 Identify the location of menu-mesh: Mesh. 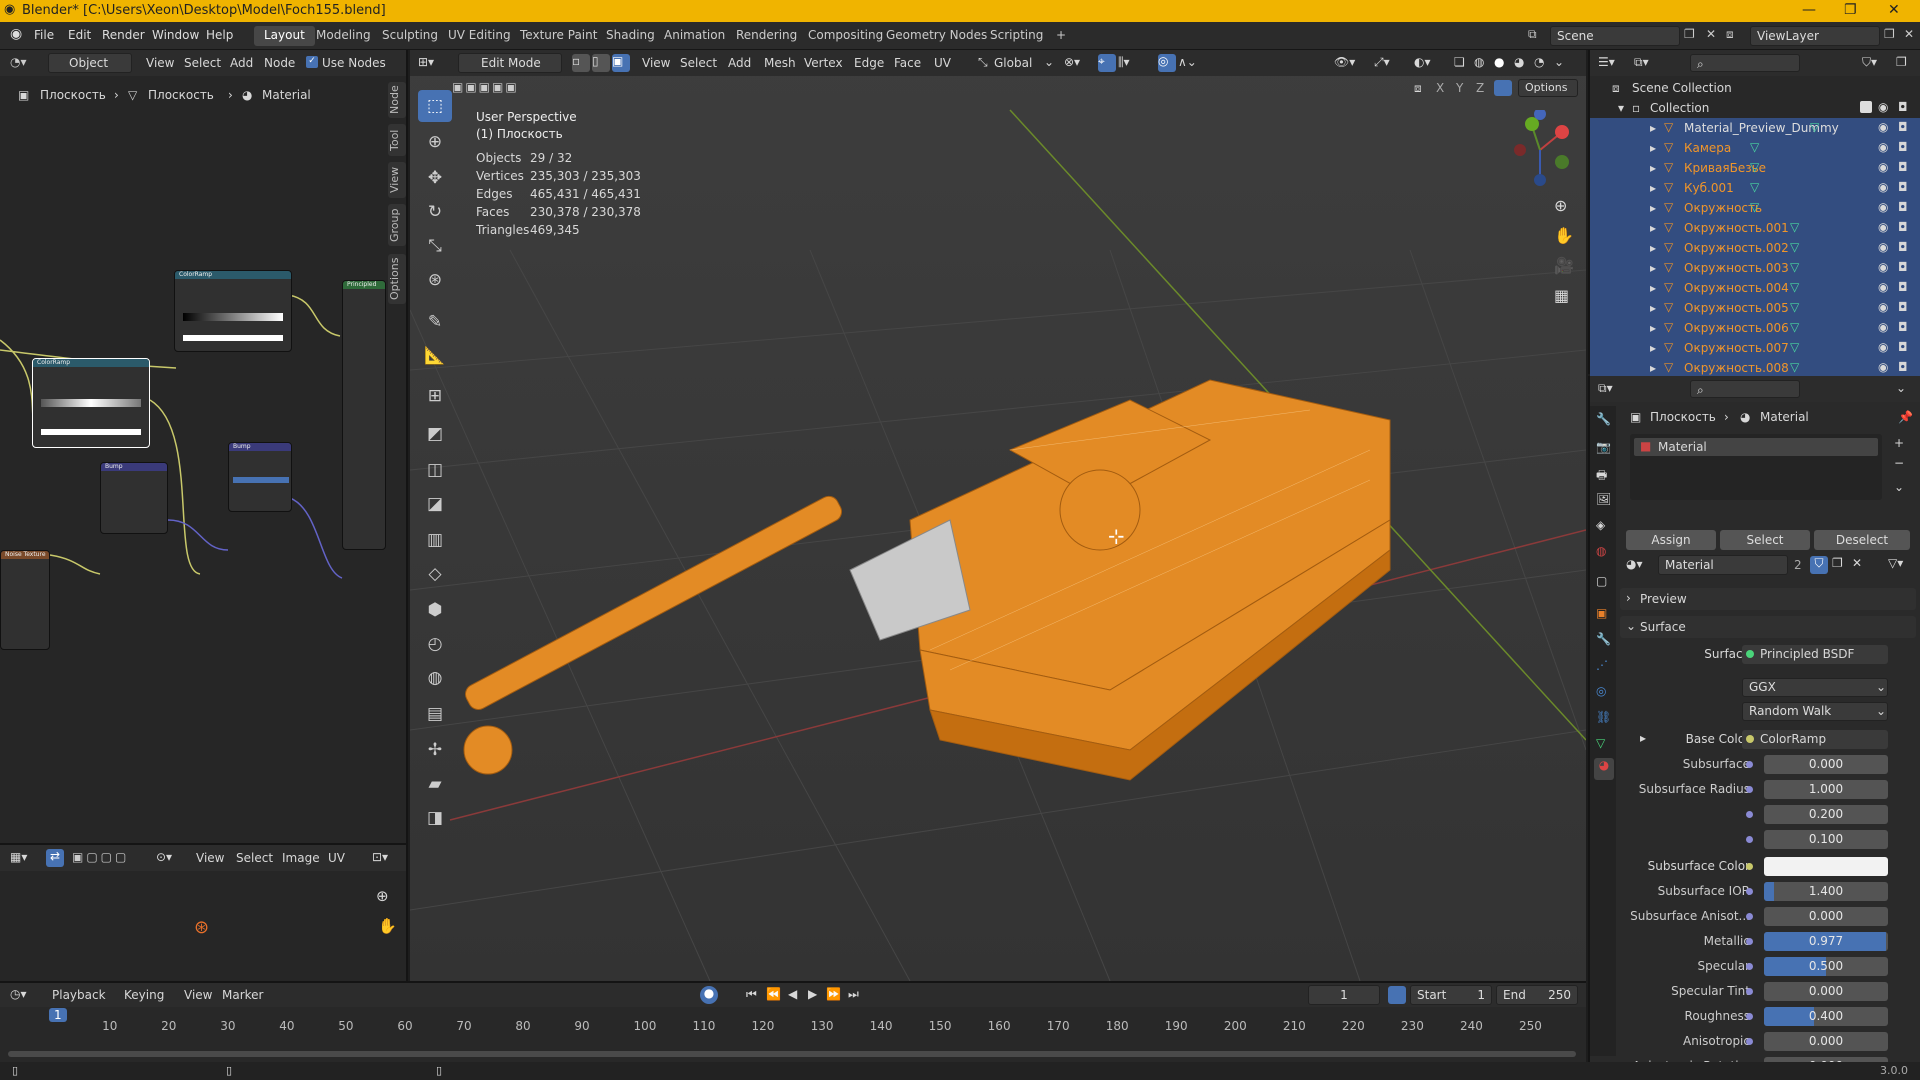
(780, 63).